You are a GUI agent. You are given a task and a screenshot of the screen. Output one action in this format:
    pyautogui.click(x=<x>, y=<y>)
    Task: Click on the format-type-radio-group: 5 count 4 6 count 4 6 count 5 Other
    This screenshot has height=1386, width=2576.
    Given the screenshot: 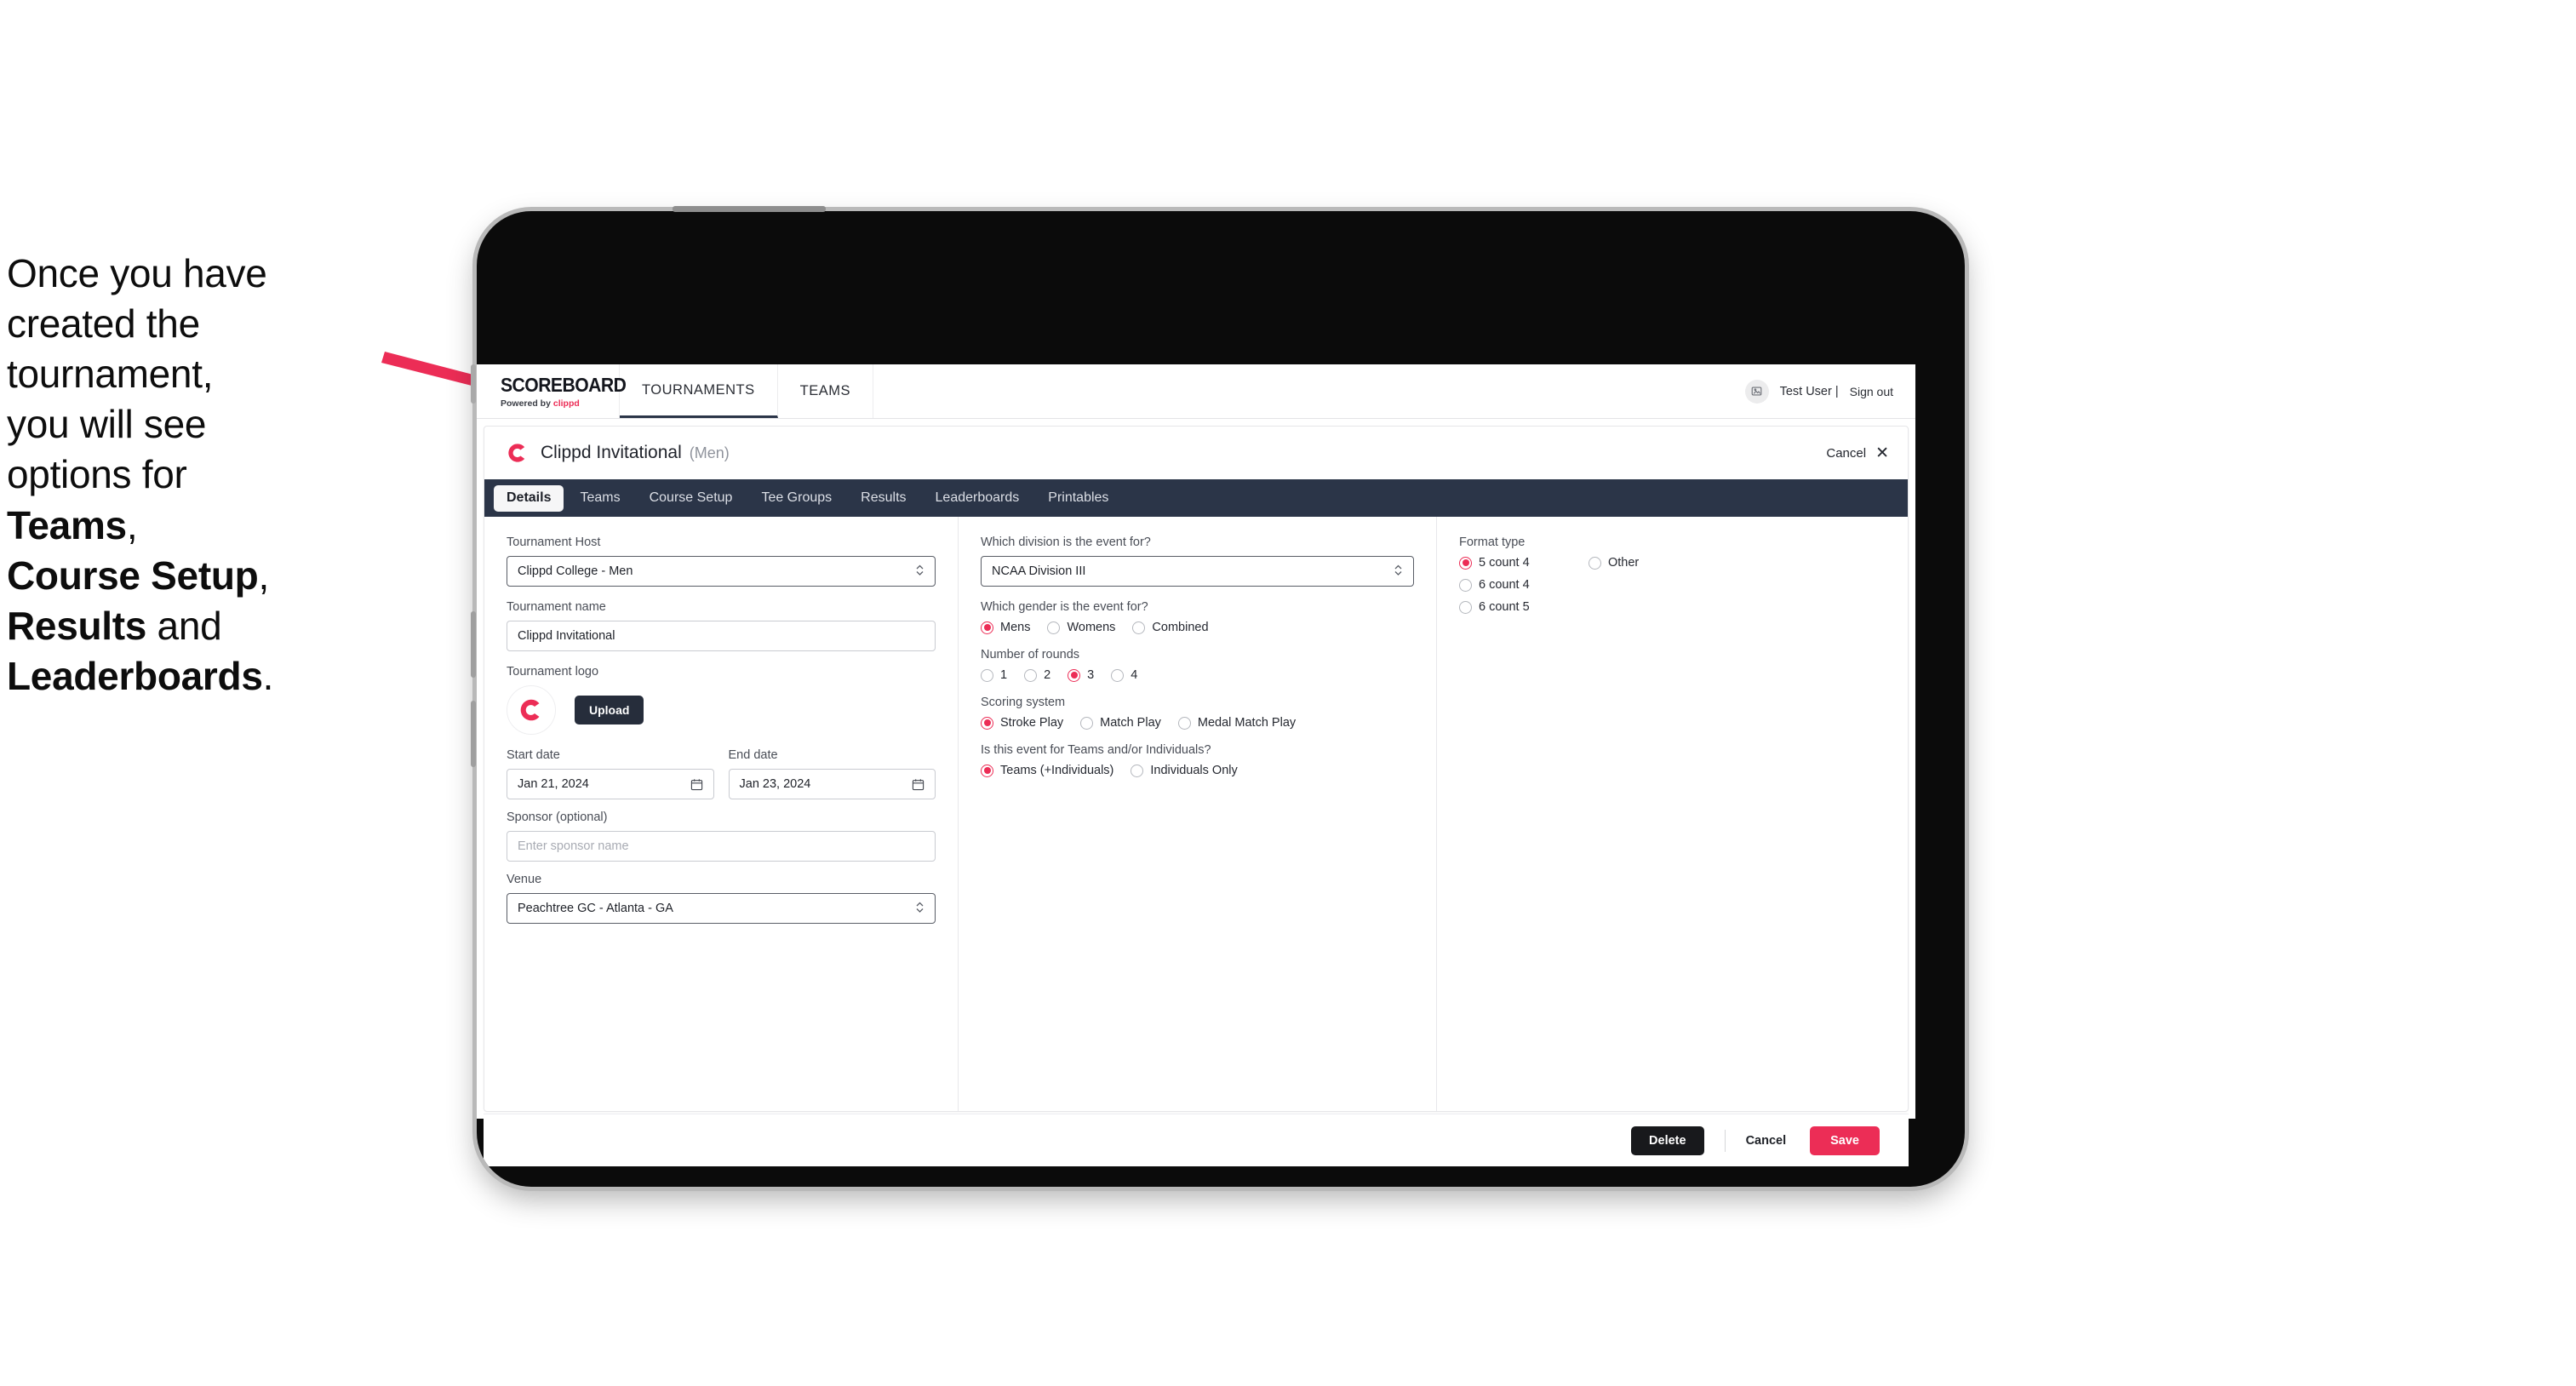 What is the action you would take?
    pyautogui.click(x=1673, y=589)
    